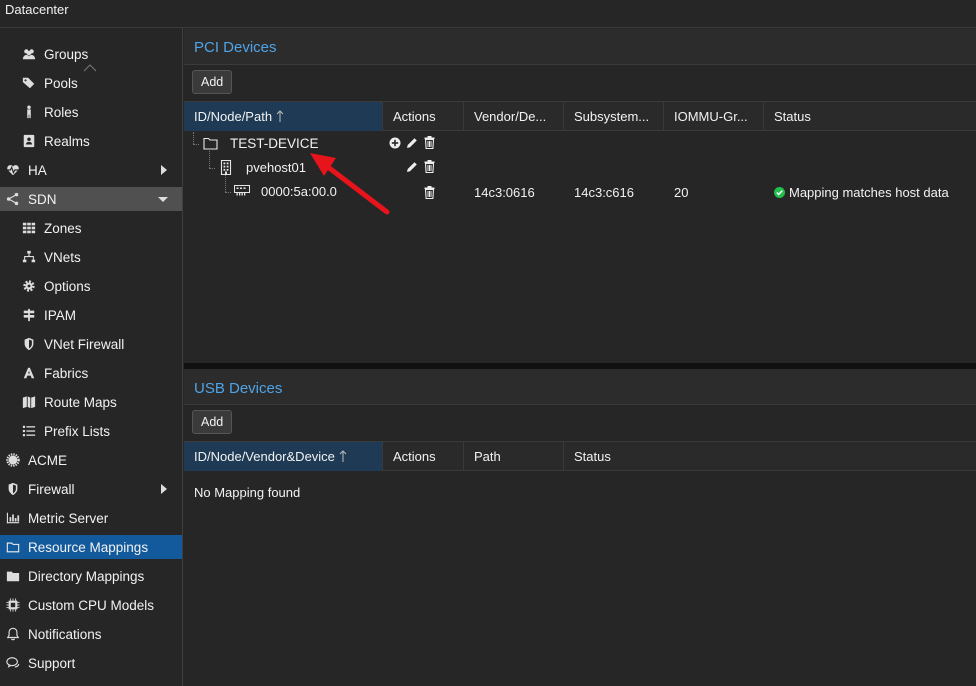 The height and width of the screenshot is (686, 976). What do you see at coordinates (770, 456) in the screenshot?
I see `usb-col-status: Status` at bounding box center [770, 456].